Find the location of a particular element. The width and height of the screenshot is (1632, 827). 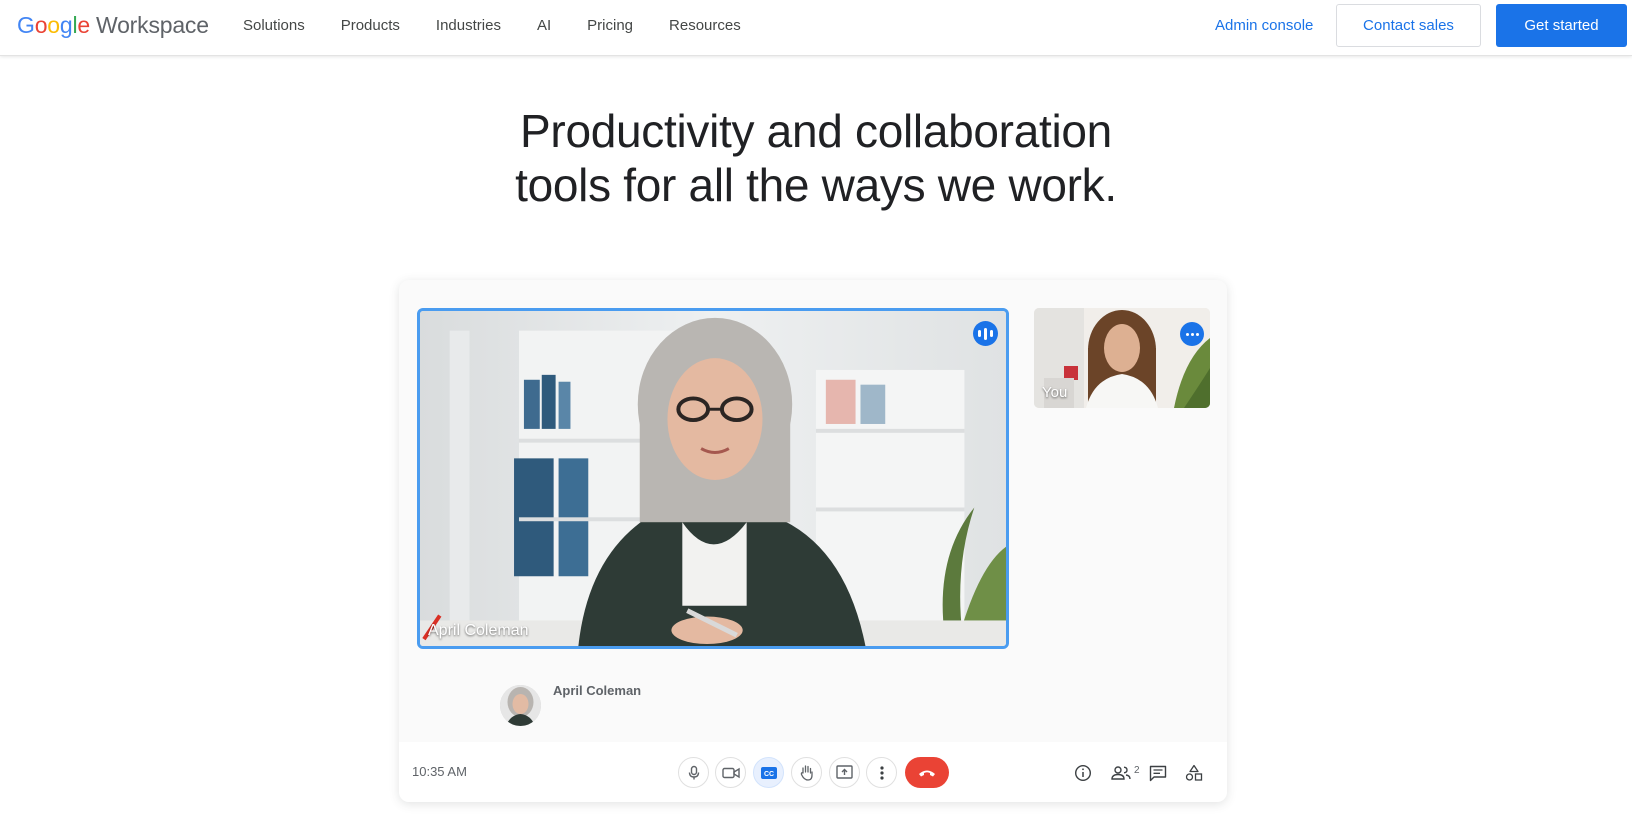

info-button is located at coordinates (1083, 773).